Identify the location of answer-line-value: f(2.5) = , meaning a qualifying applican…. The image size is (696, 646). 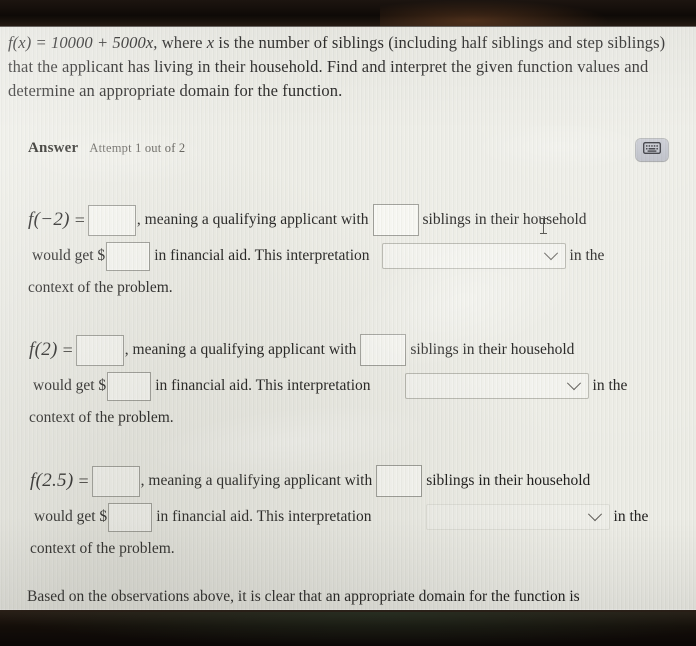
(359, 481).